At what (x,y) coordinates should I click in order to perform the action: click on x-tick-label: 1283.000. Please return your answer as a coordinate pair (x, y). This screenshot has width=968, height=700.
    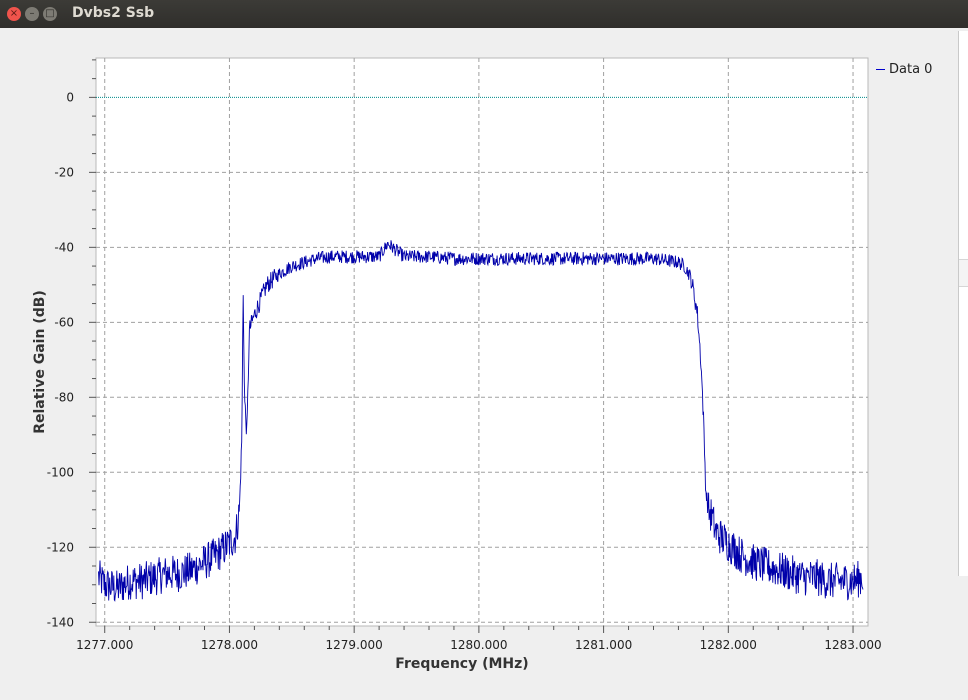
    Looking at the image, I should click on (852, 645).